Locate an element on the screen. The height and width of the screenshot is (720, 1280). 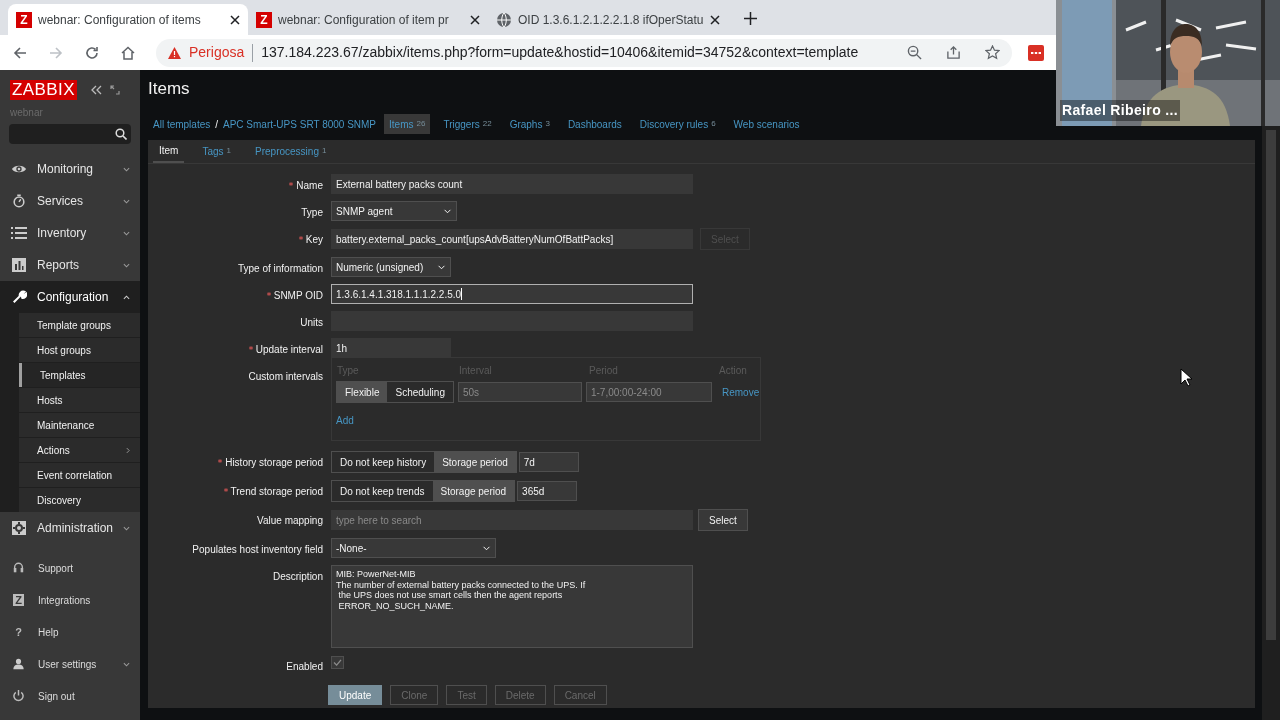
check-icon is located at coordinates (337, 662).